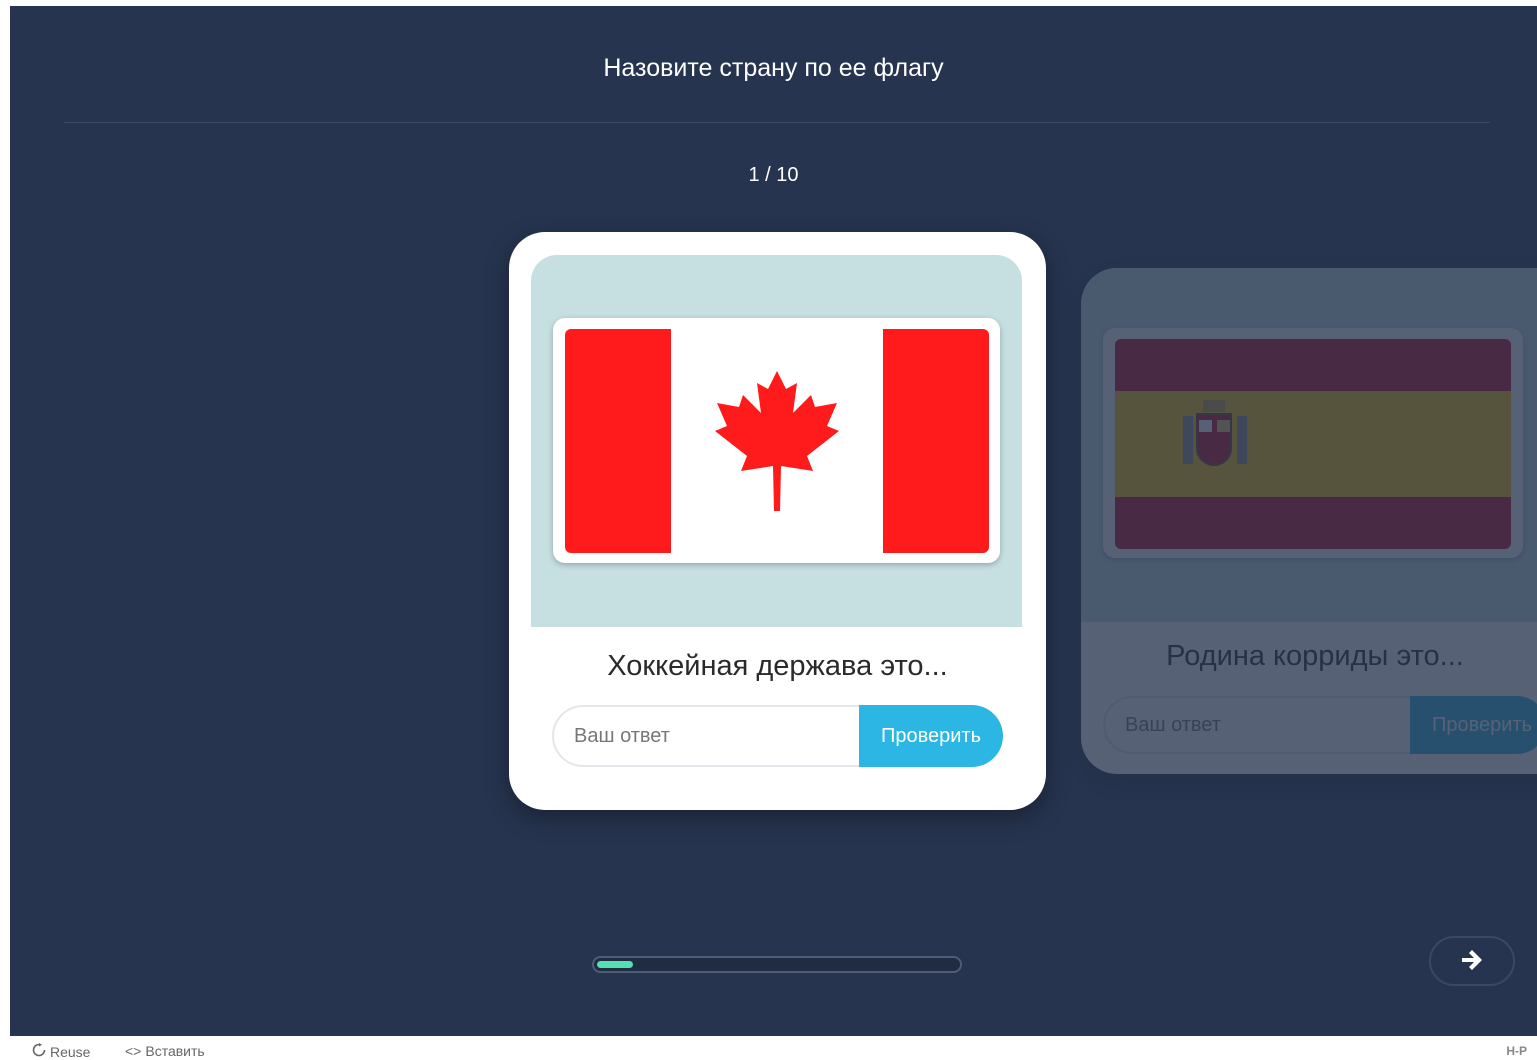 The height and width of the screenshot is (1060, 1537). I want to click on page-title: Назовите страну по ее флагу, so click(773, 68).